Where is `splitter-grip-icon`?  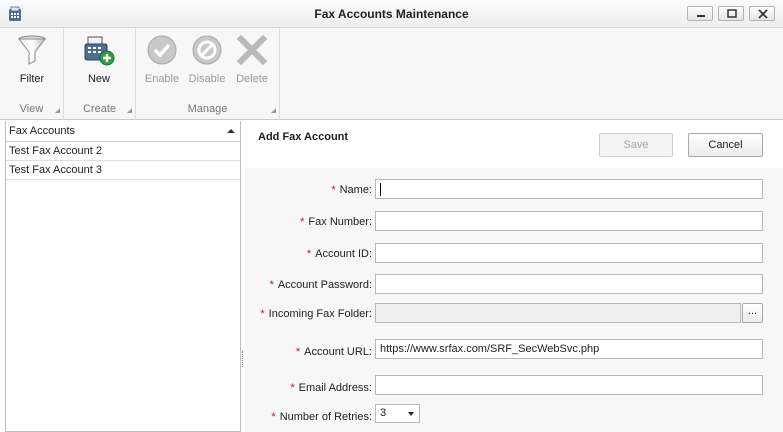
splitter-grip-icon is located at coordinates (243, 359).